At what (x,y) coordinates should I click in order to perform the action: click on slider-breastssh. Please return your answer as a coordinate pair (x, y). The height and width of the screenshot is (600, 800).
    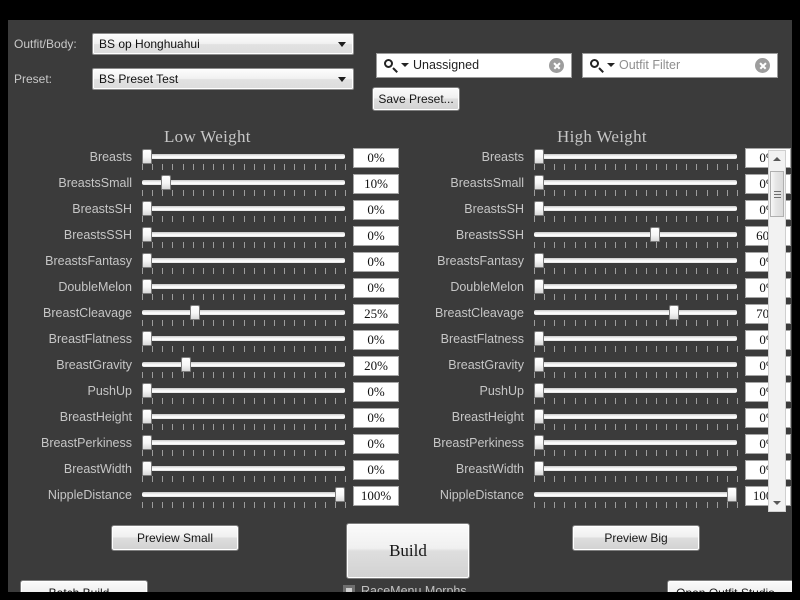
    Looking at the image, I should click on (636, 212).